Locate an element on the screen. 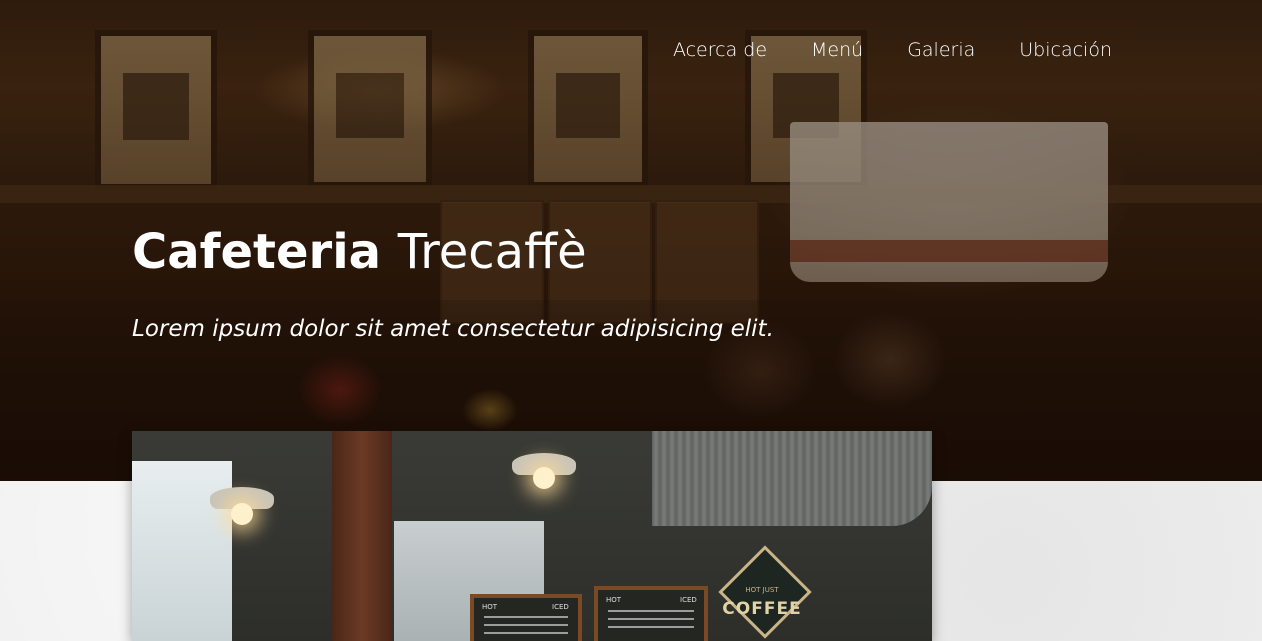  photo-window is located at coordinates (182, 551).